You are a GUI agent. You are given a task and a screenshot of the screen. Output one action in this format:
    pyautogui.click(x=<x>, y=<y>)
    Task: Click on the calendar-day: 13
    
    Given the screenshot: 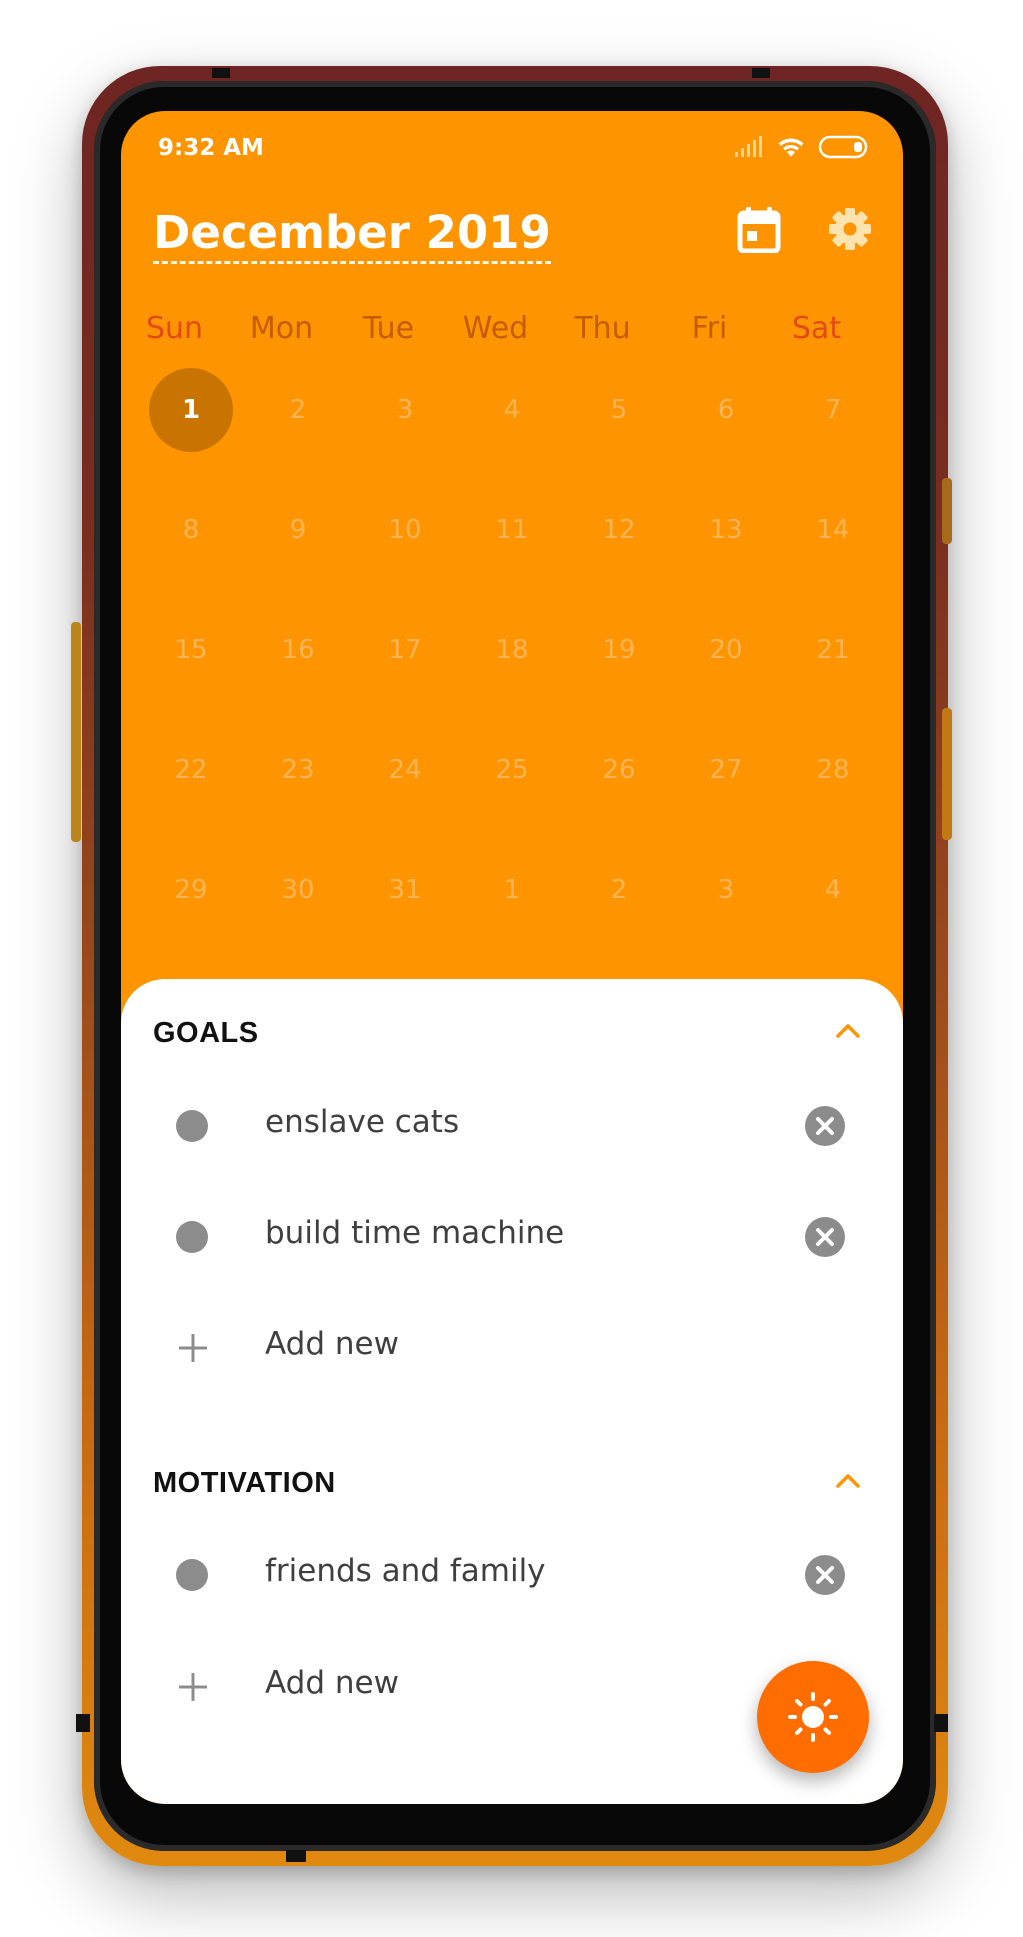 What is the action you would take?
    pyautogui.click(x=726, y=530)
    